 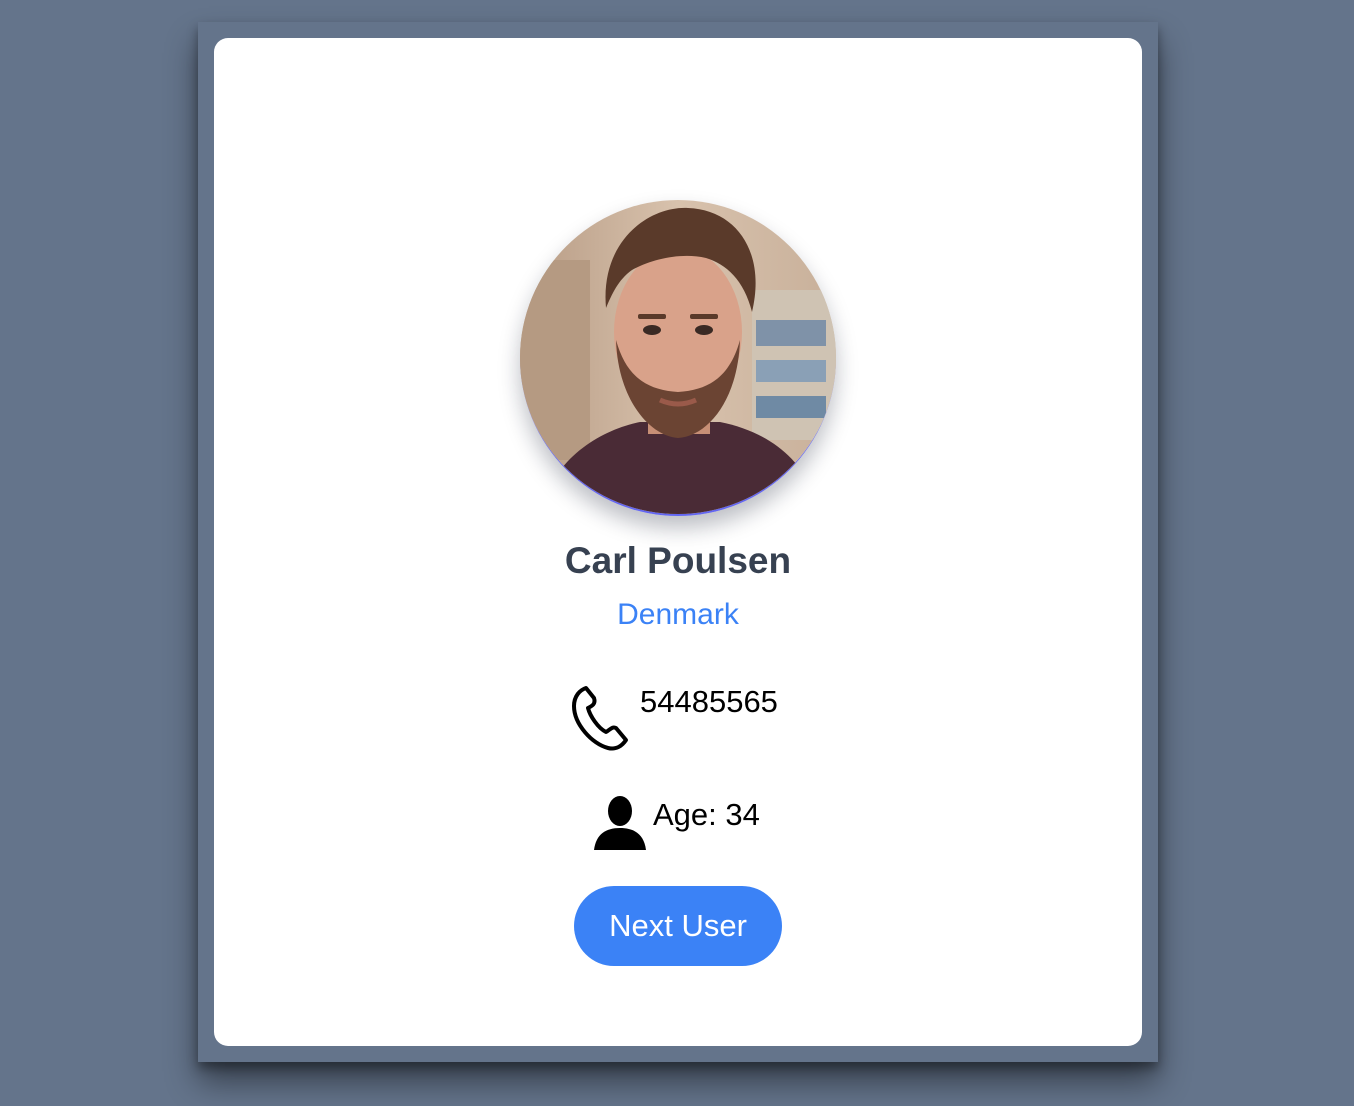 What do you see at coordinates (678, 614) in the screenshot?
I see `user-country: Denmark` at bounding box center [678, 614].